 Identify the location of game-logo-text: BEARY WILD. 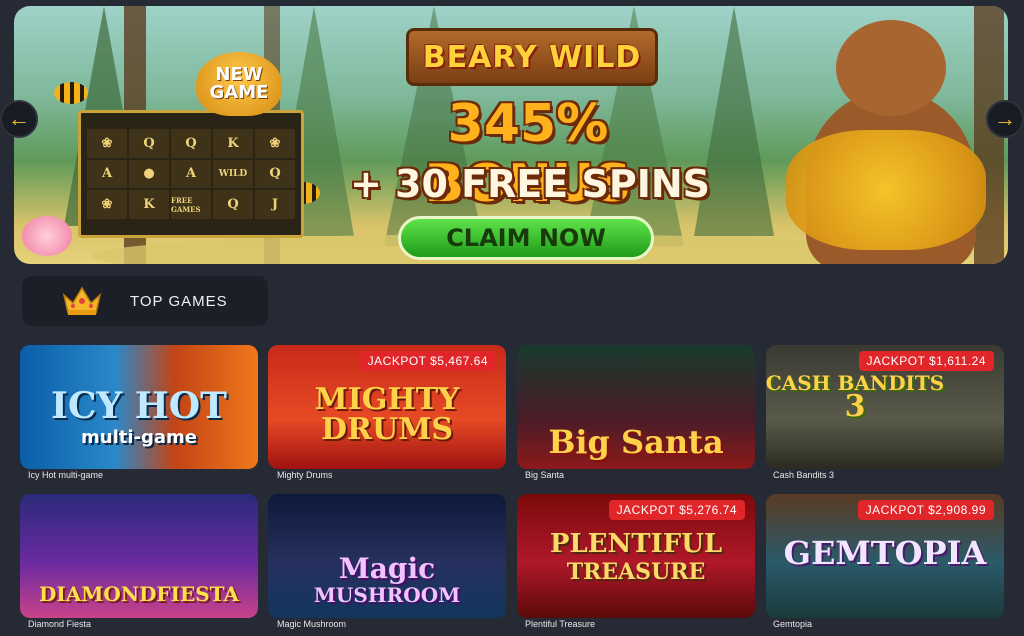
(532, 57).